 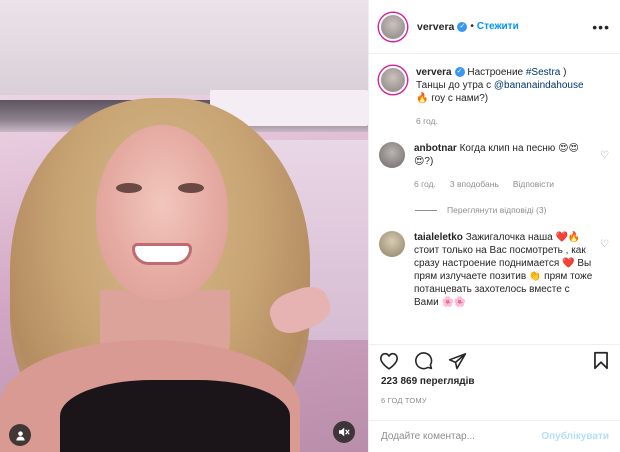 I want to click on left-eye, so click(x=129, y=188).